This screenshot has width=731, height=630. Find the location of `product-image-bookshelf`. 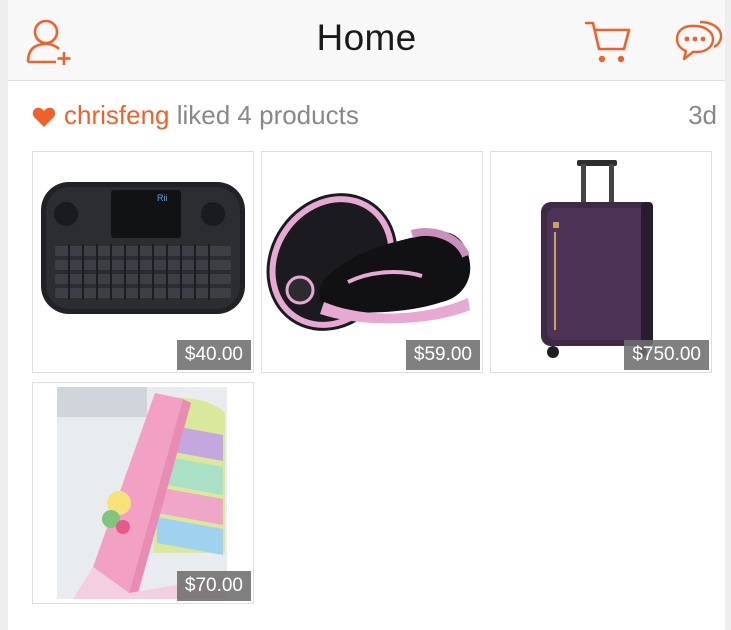

product-image-bookshelf is located at coordinates (142, 493).